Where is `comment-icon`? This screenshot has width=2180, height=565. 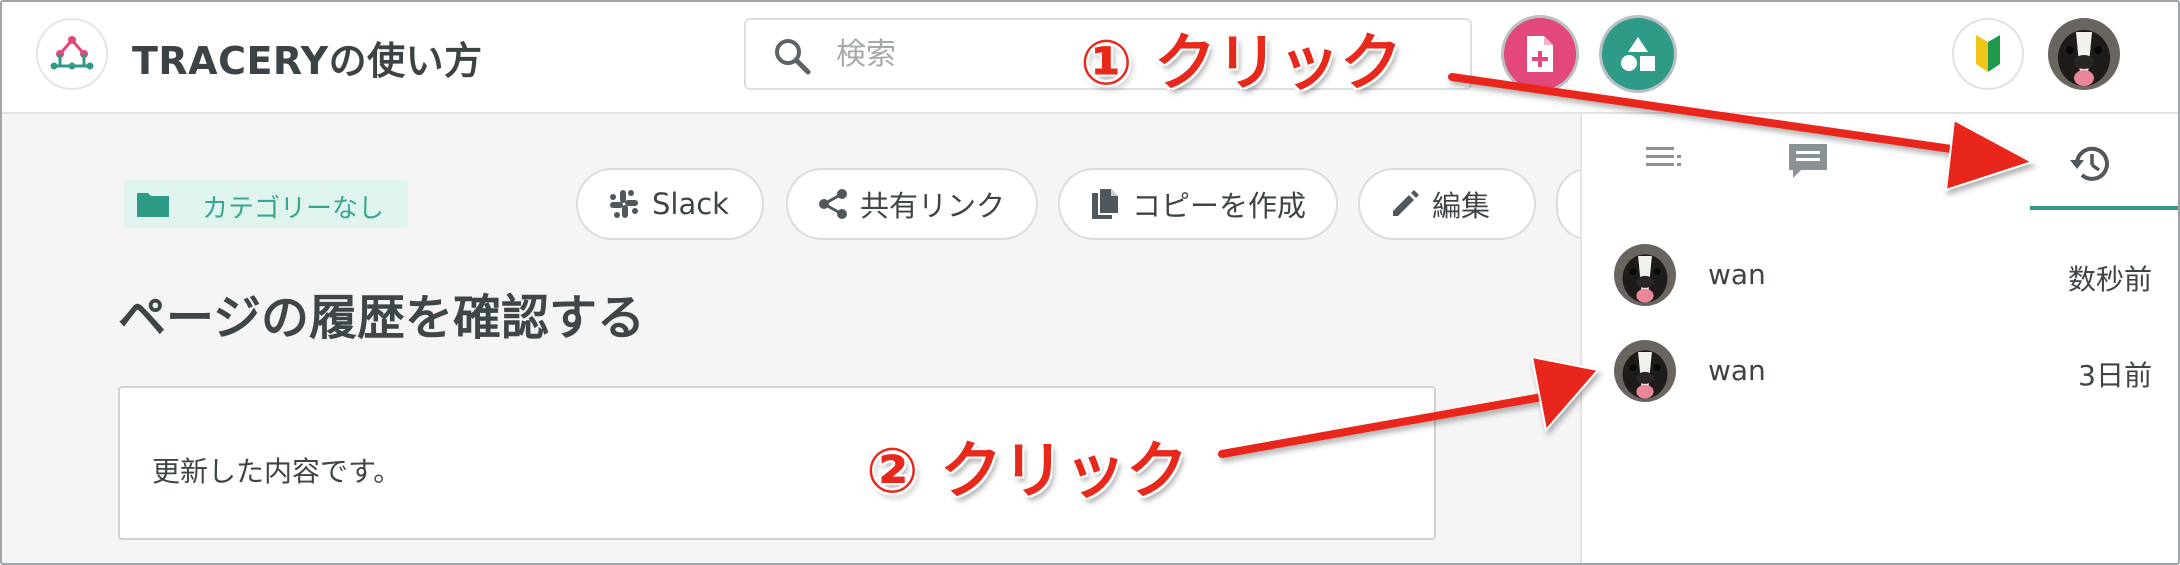
comment-icon is located at coordinates (1808, 161).